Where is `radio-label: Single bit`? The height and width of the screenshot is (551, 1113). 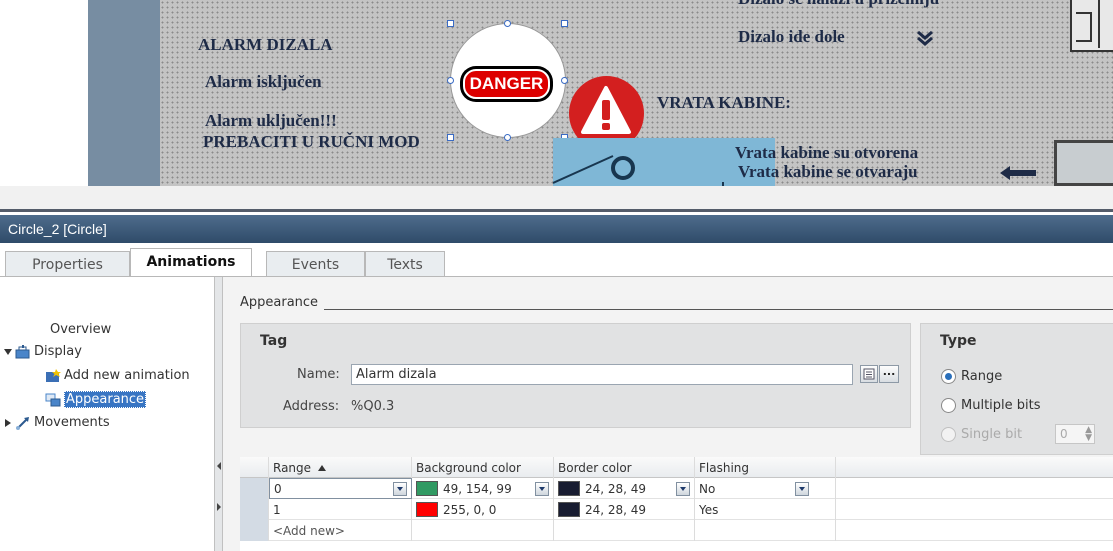
radio-label: Single bit is located at coordinates (992, 434).